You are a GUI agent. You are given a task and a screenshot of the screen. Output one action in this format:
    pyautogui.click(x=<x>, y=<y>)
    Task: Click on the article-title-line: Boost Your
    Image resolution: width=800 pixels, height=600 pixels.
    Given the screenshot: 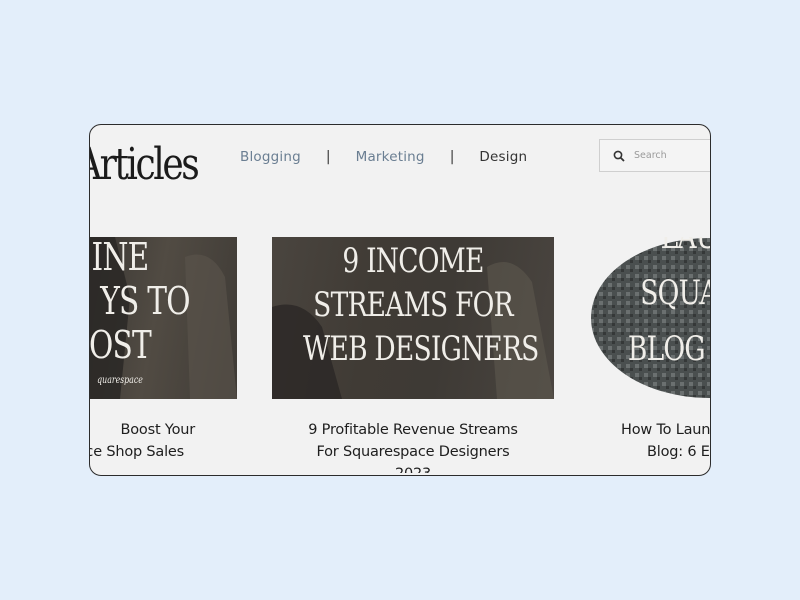 What is the action you would take?
    pyautogui.click(x=158, y=430)
    